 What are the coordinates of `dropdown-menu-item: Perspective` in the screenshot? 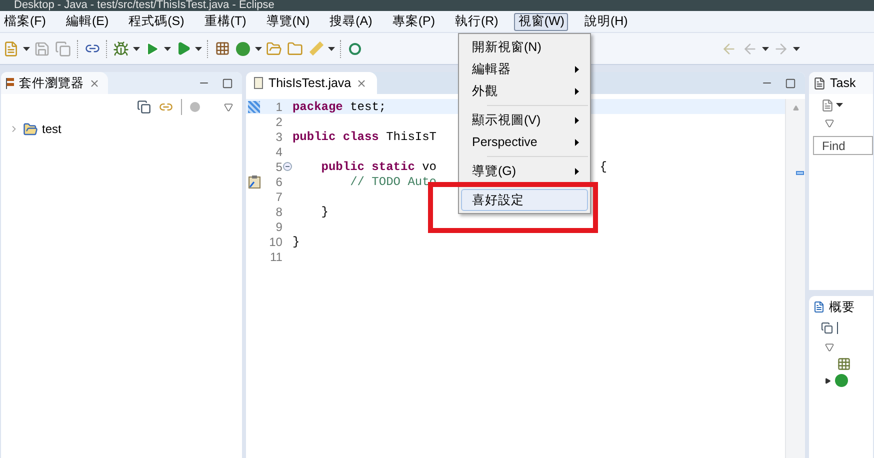 It's located at (524, 142).